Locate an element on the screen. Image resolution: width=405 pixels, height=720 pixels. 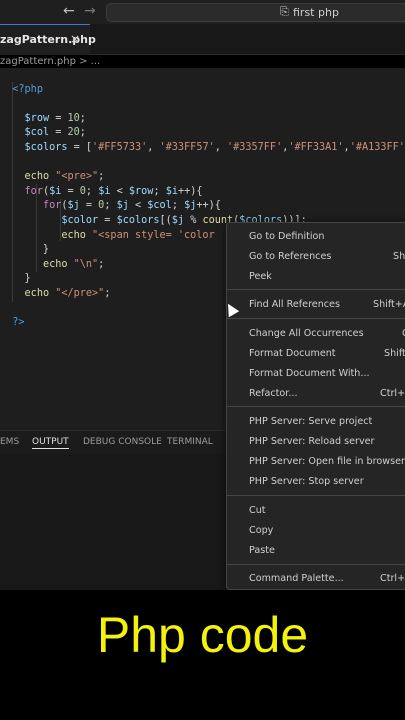
menu-php-serve-project: PHP Server: Serve project is located at coordinates (310, 421).